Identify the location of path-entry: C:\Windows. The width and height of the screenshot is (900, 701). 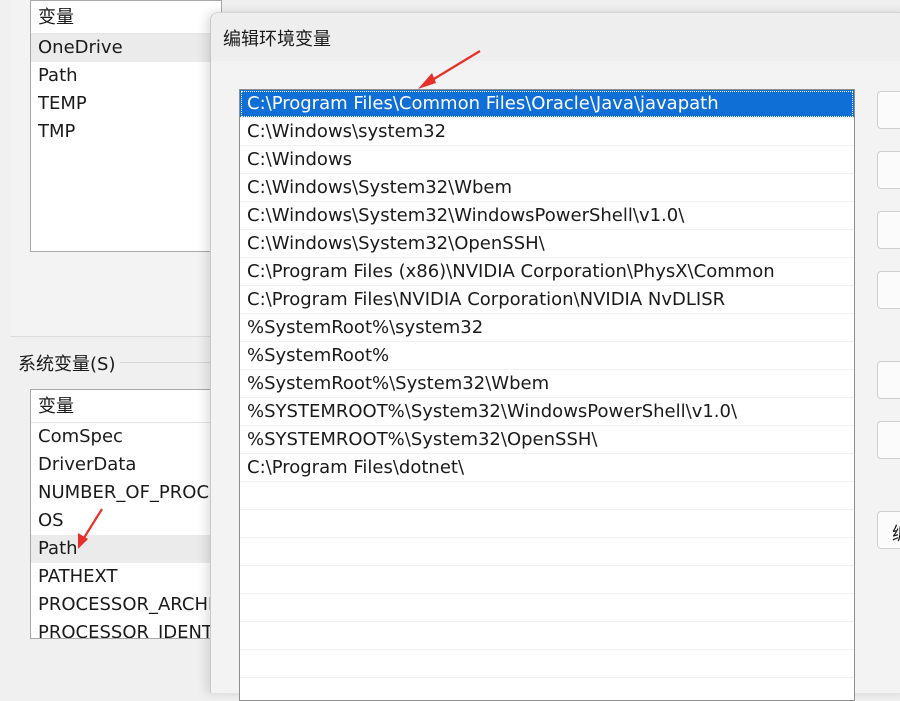
(547, 160).